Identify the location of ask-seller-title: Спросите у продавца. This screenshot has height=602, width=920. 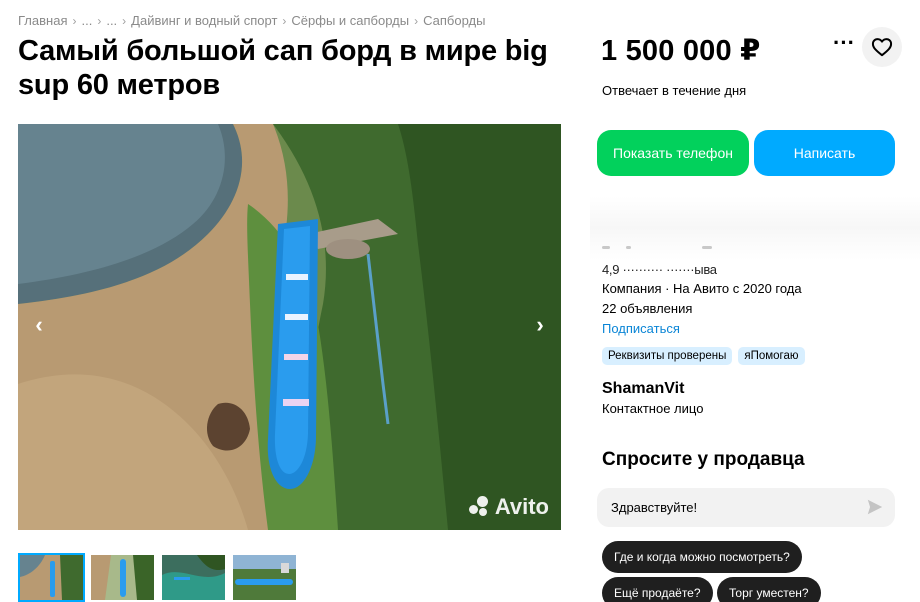
(703, 459).